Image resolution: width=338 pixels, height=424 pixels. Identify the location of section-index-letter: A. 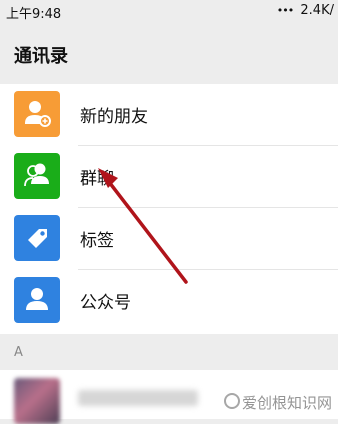
(18, 352).